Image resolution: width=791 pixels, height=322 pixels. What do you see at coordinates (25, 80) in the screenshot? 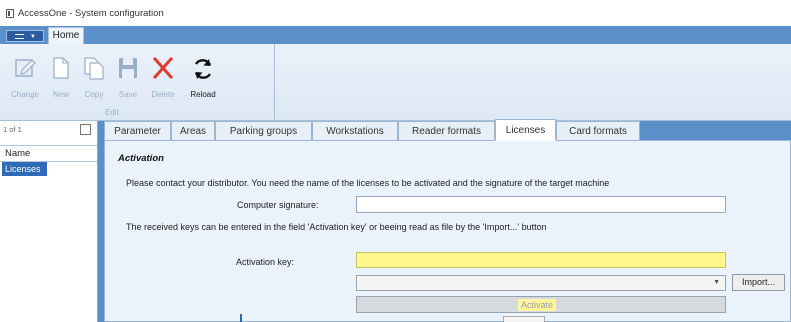
I see `change-button: Change` at bounding box center [25, 80].